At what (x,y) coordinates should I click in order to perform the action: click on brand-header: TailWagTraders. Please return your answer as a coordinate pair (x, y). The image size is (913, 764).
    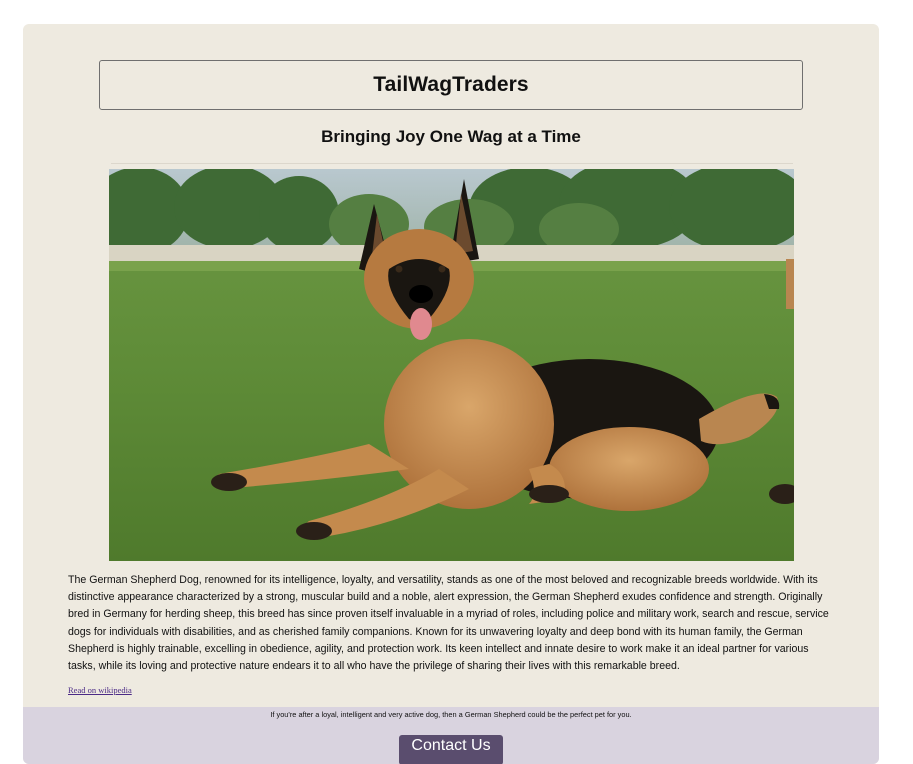
    Looking at the image, I should click on (451, 85).